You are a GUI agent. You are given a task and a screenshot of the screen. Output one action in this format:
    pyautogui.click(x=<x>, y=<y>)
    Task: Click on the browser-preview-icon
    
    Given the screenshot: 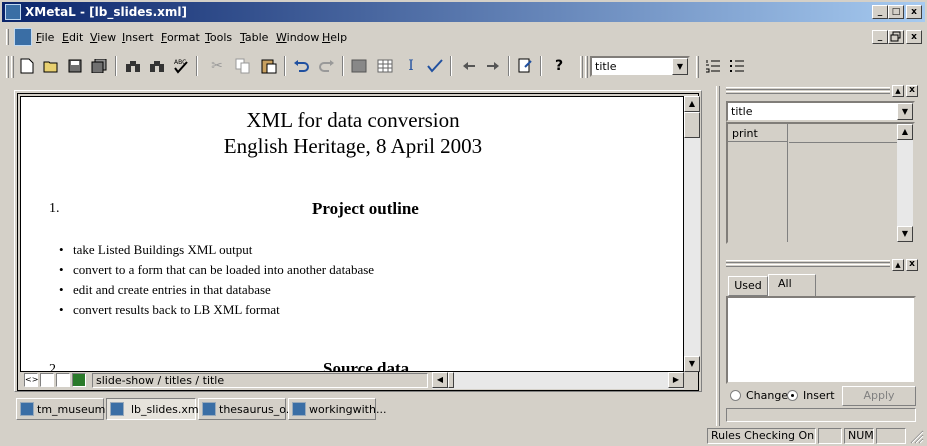 What is the action you would take?
    pyautogui.click(x=79, y=380)
    